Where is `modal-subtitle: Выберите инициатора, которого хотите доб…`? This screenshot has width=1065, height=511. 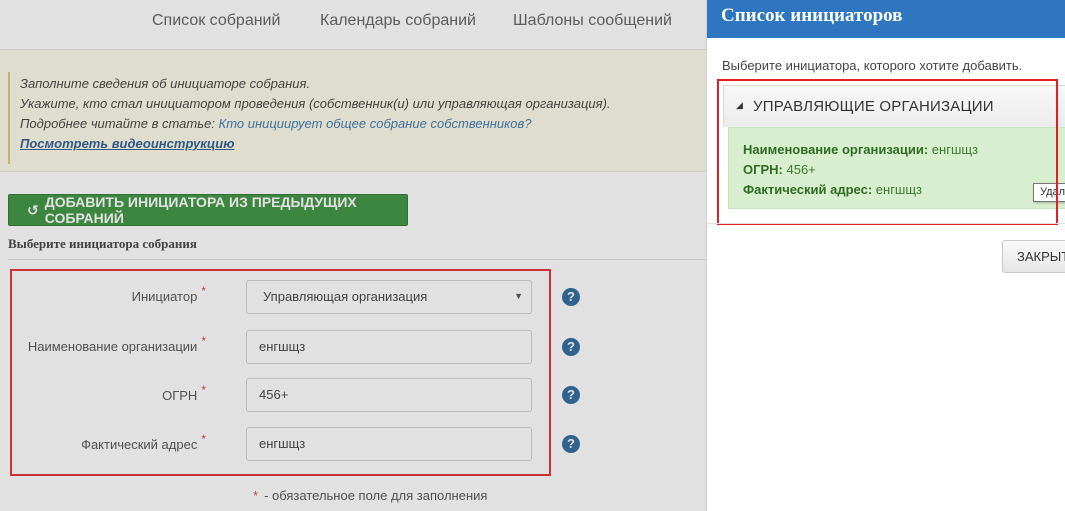
modal-subtitle: Выберите инициатора, которого хотите доб… is located at coordinates (872, 65).